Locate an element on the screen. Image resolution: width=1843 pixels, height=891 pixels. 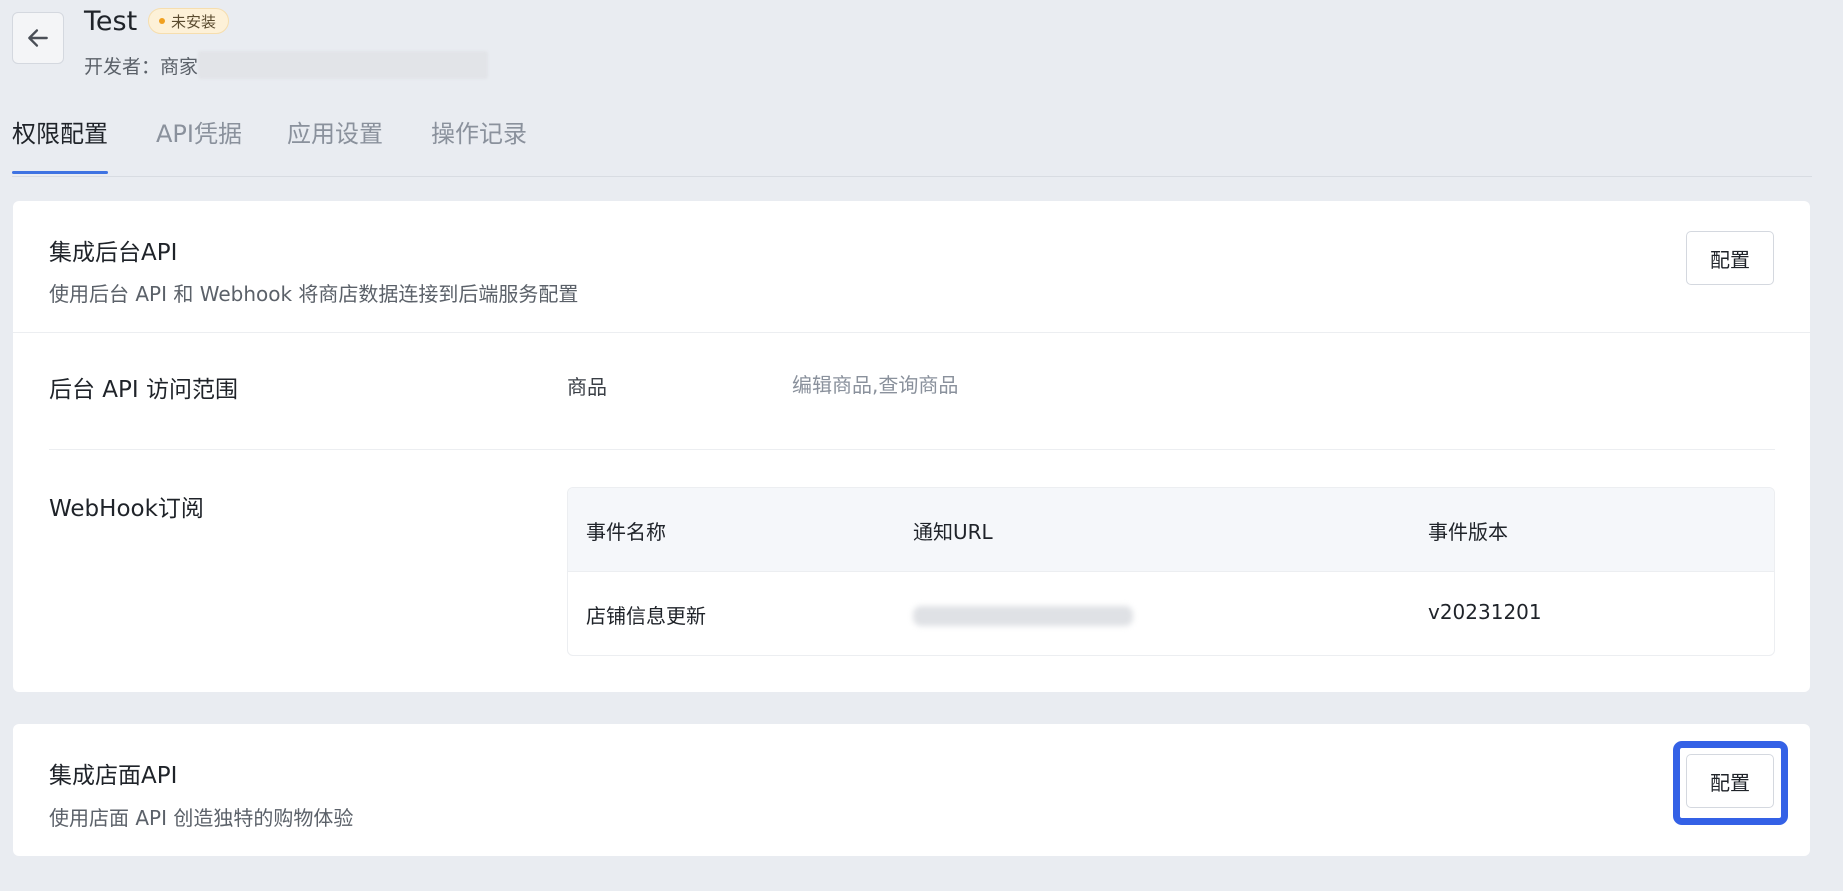
webhook-label: WebHook订阅 is located at coordinates (126, 509).